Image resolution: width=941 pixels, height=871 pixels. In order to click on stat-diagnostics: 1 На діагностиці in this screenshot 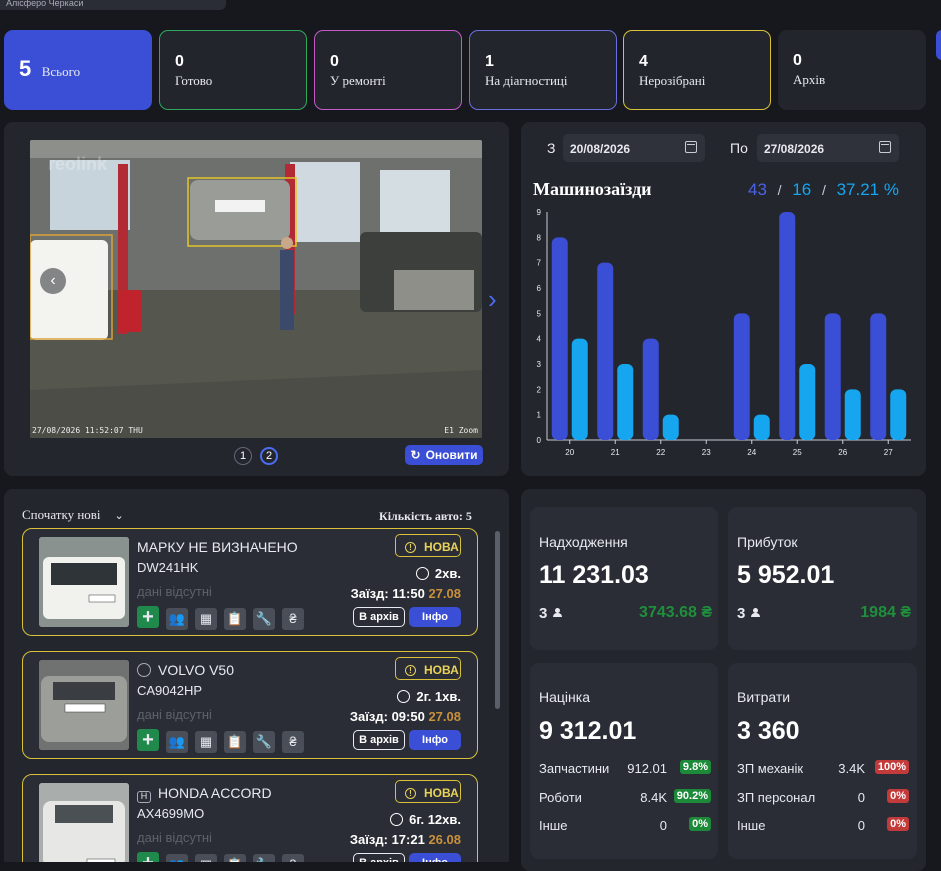, I will do `click(543, 70)`.